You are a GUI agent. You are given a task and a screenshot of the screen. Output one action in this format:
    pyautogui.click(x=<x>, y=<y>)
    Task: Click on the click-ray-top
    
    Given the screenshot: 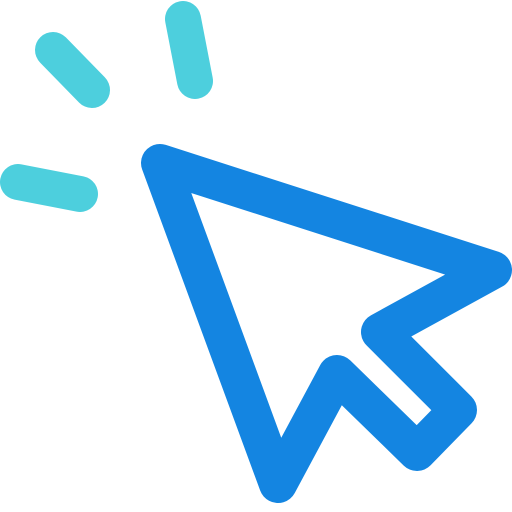 What is the action you would take?
    pyautogui.click(x=189, y=50)
    